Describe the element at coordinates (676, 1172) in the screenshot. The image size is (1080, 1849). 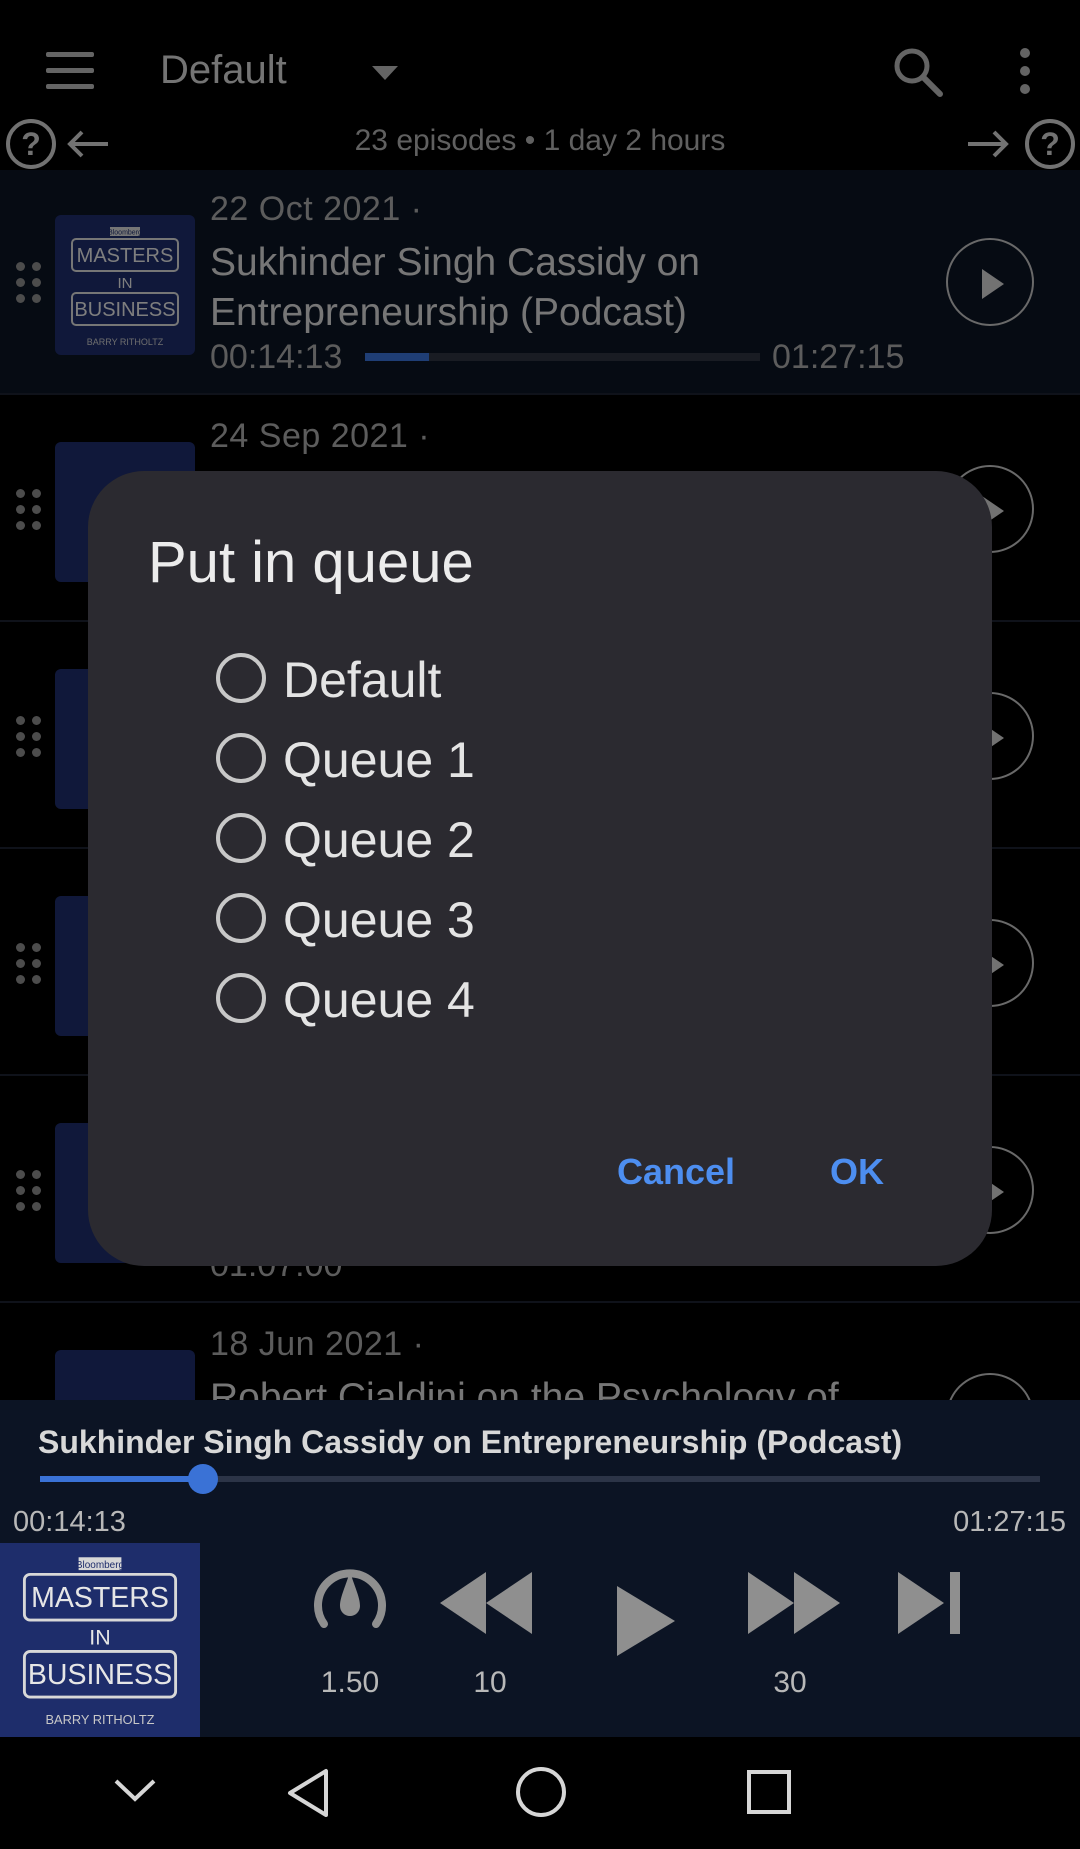
I see `cancel-button: Cancel` at that location.